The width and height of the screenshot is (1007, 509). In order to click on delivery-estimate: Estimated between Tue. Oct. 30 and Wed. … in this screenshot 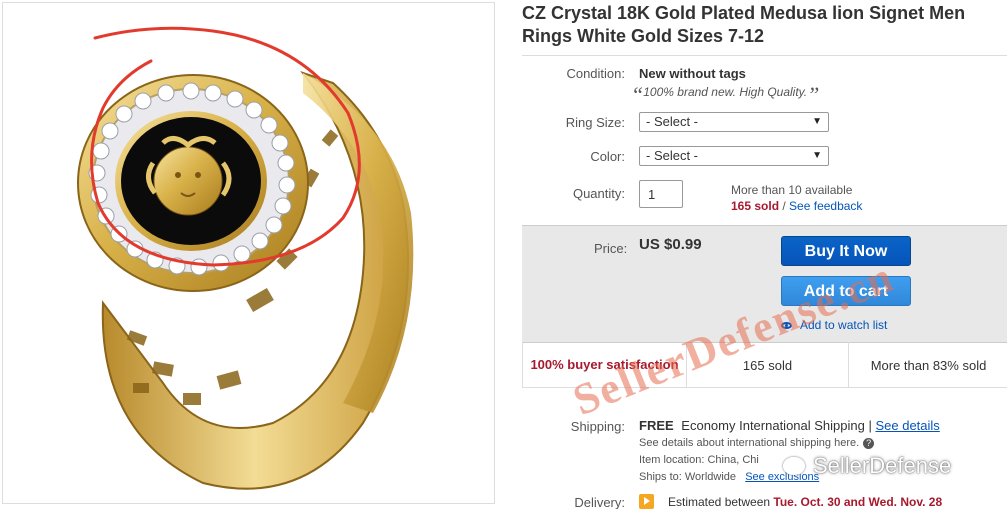, I will do `click(805, 502)`.